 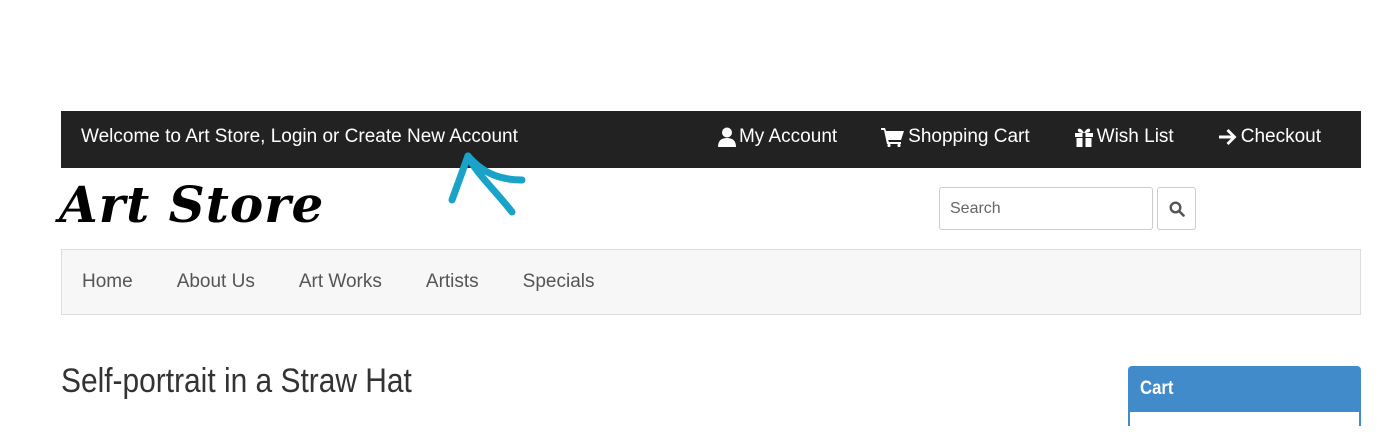 What do you see at coordinates (191, 204) in the screenshot?
I see `store-logo: Art Store` at bounding box center [191, 204].